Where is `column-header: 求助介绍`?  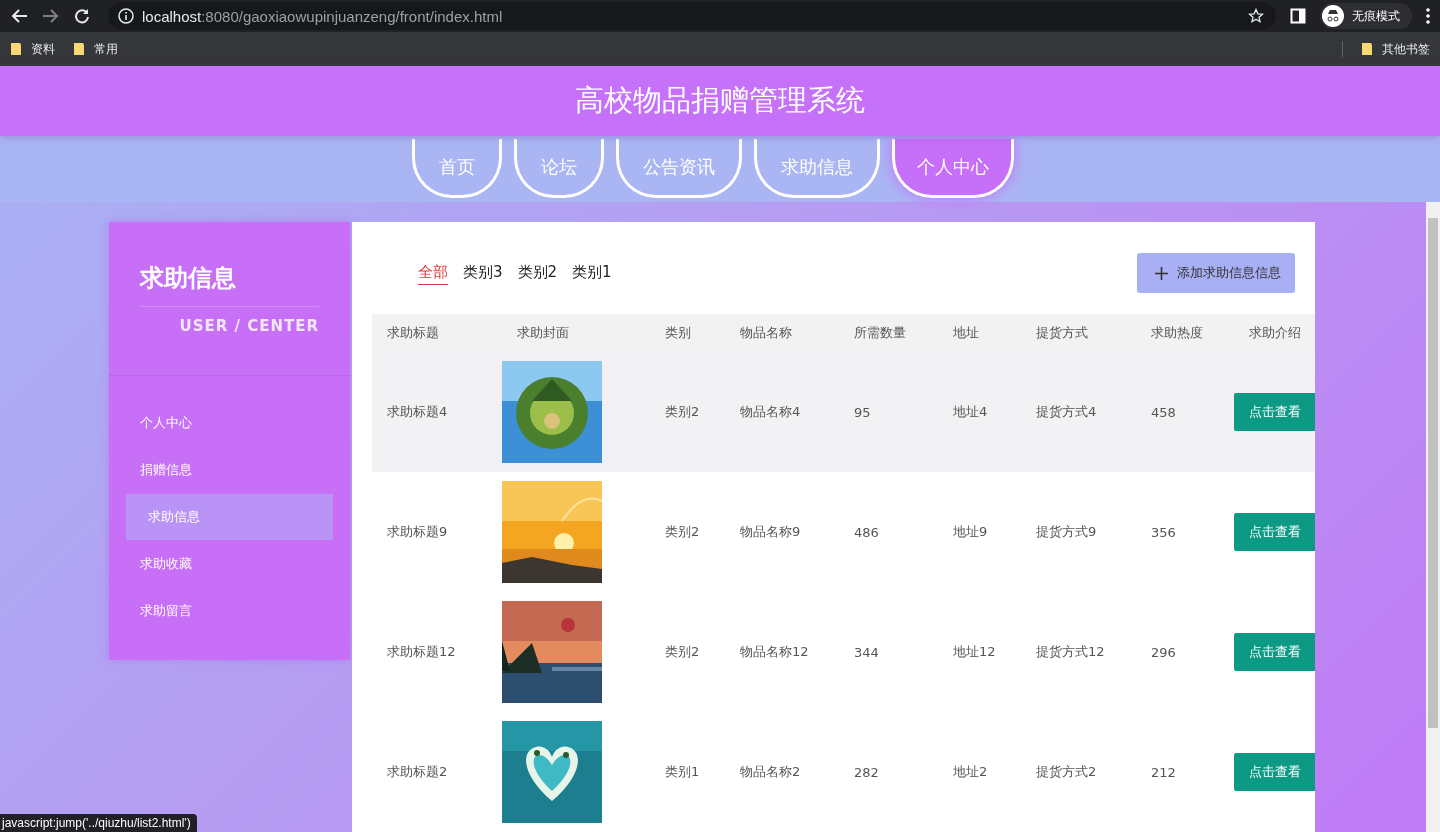
column-header: 求助介绍 is located at coordinates (1274, 333).